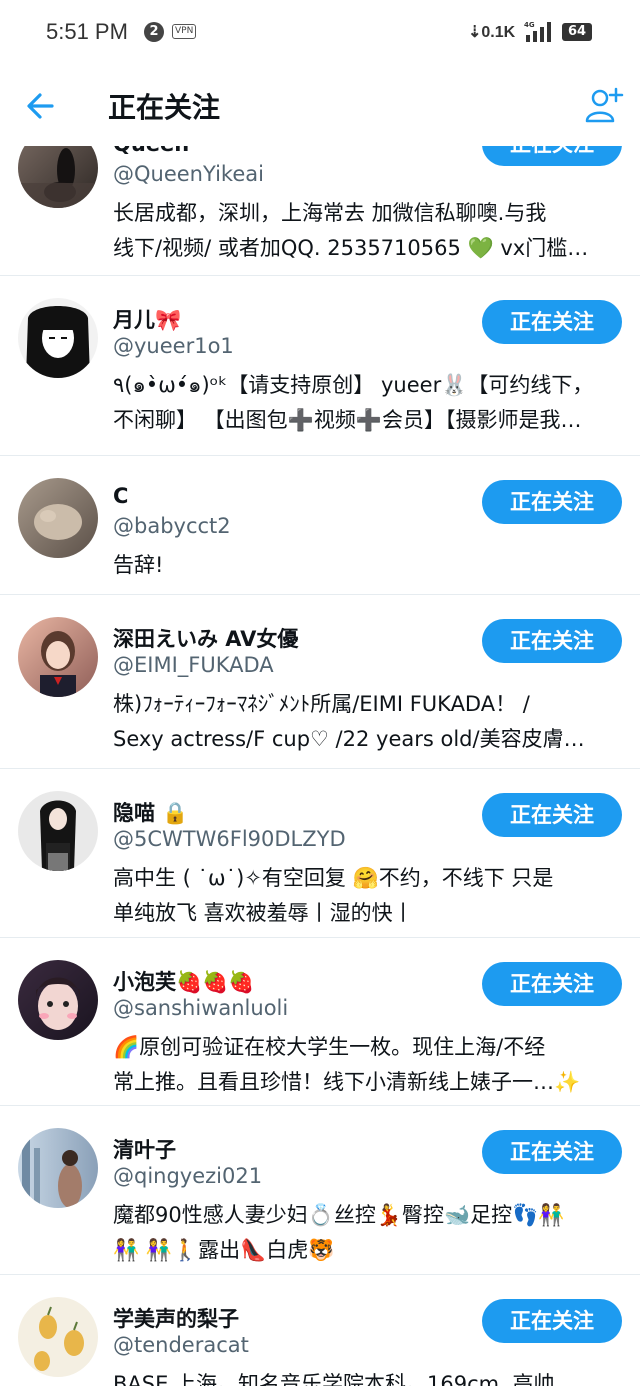 This screenshot has height=1386, width=640. What do you see at coordinates (144, 1149) in the screenshot?
I see `user-name: 清叶子` at bounding box center [144, 1149].